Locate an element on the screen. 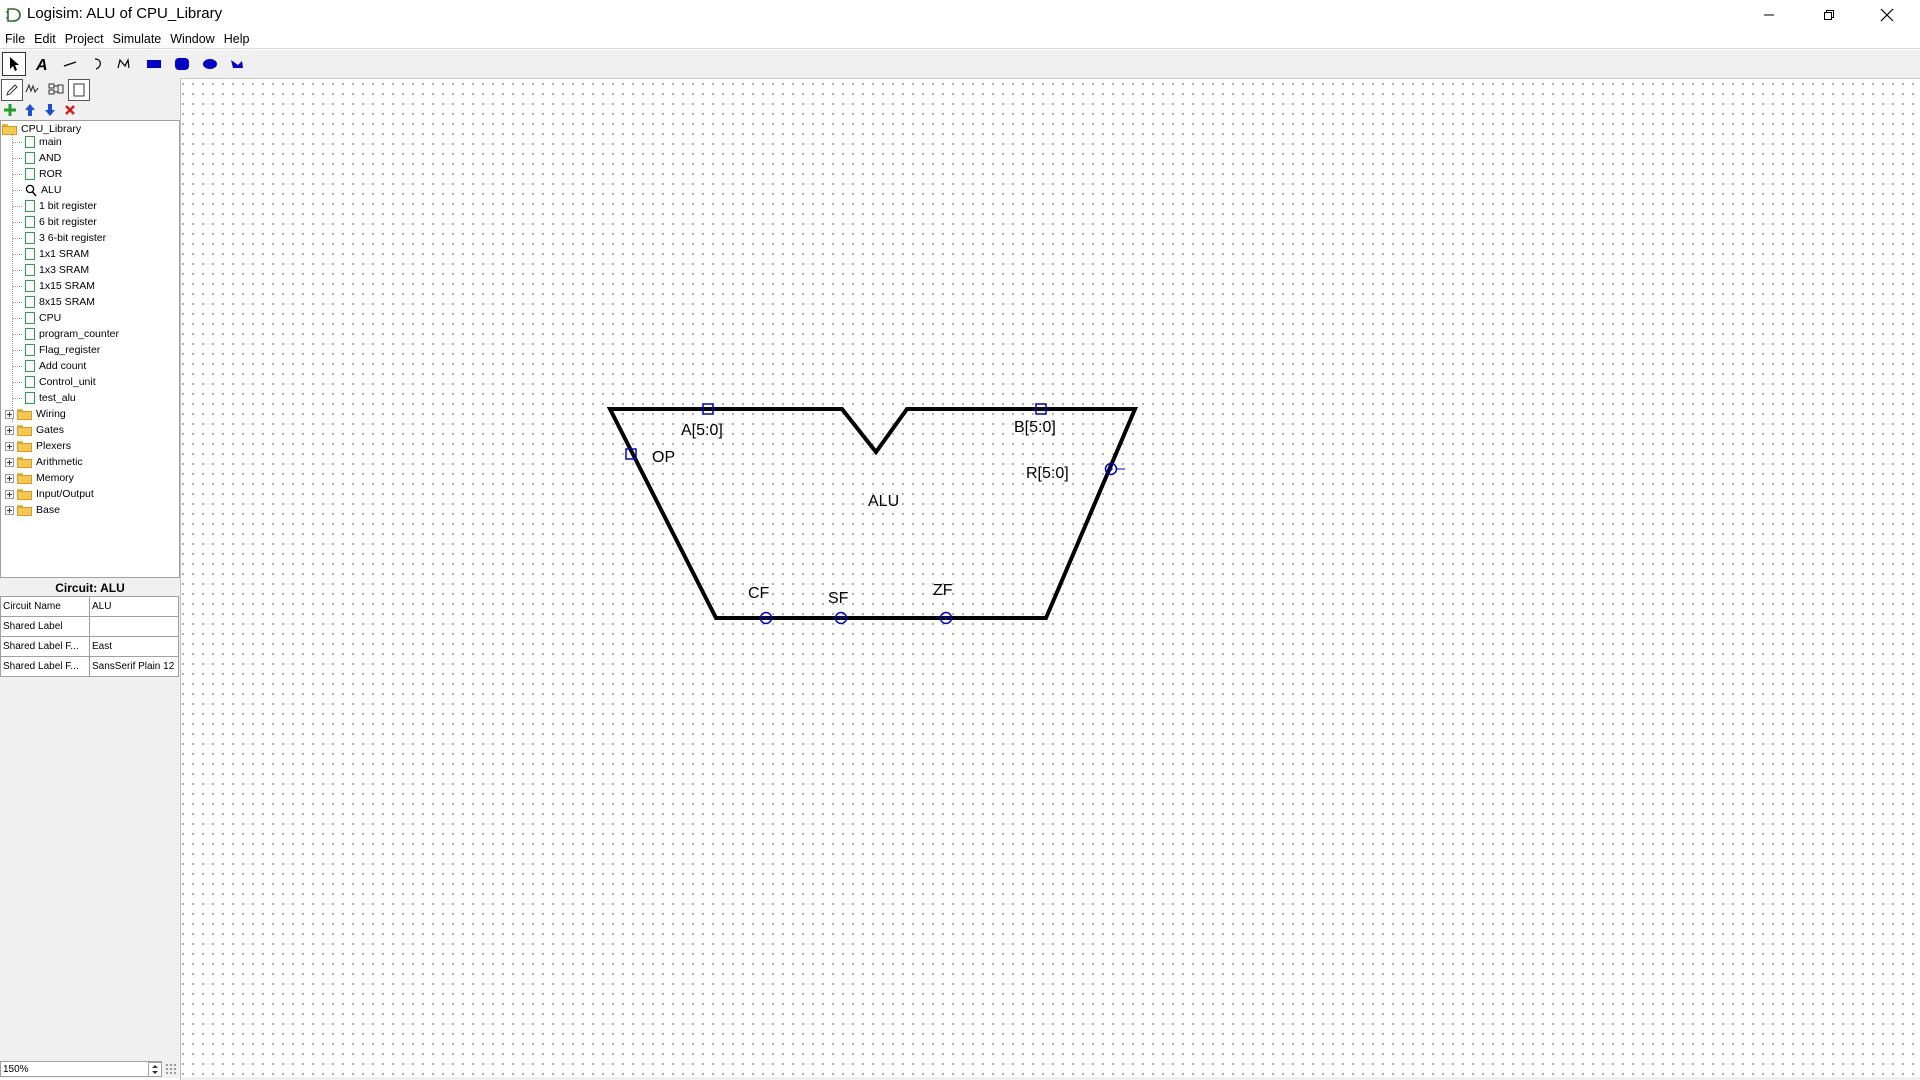 Image resolution: width=1920 pixels, height=1080 pixels. plus-icon is located at coordinates (10, 110).